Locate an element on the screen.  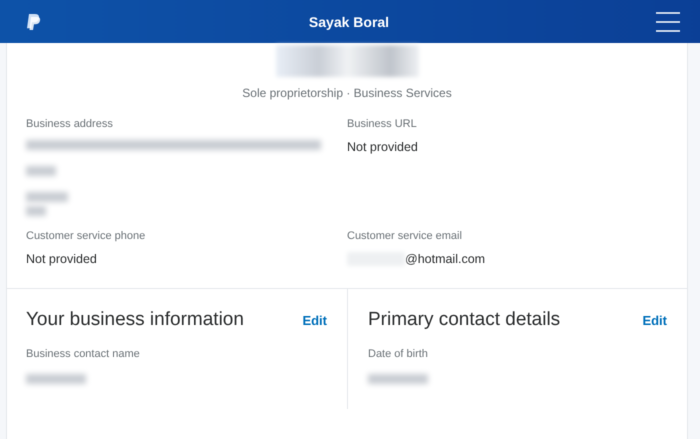
field-value: @hotmail.com is located at coordinates (445, 259).